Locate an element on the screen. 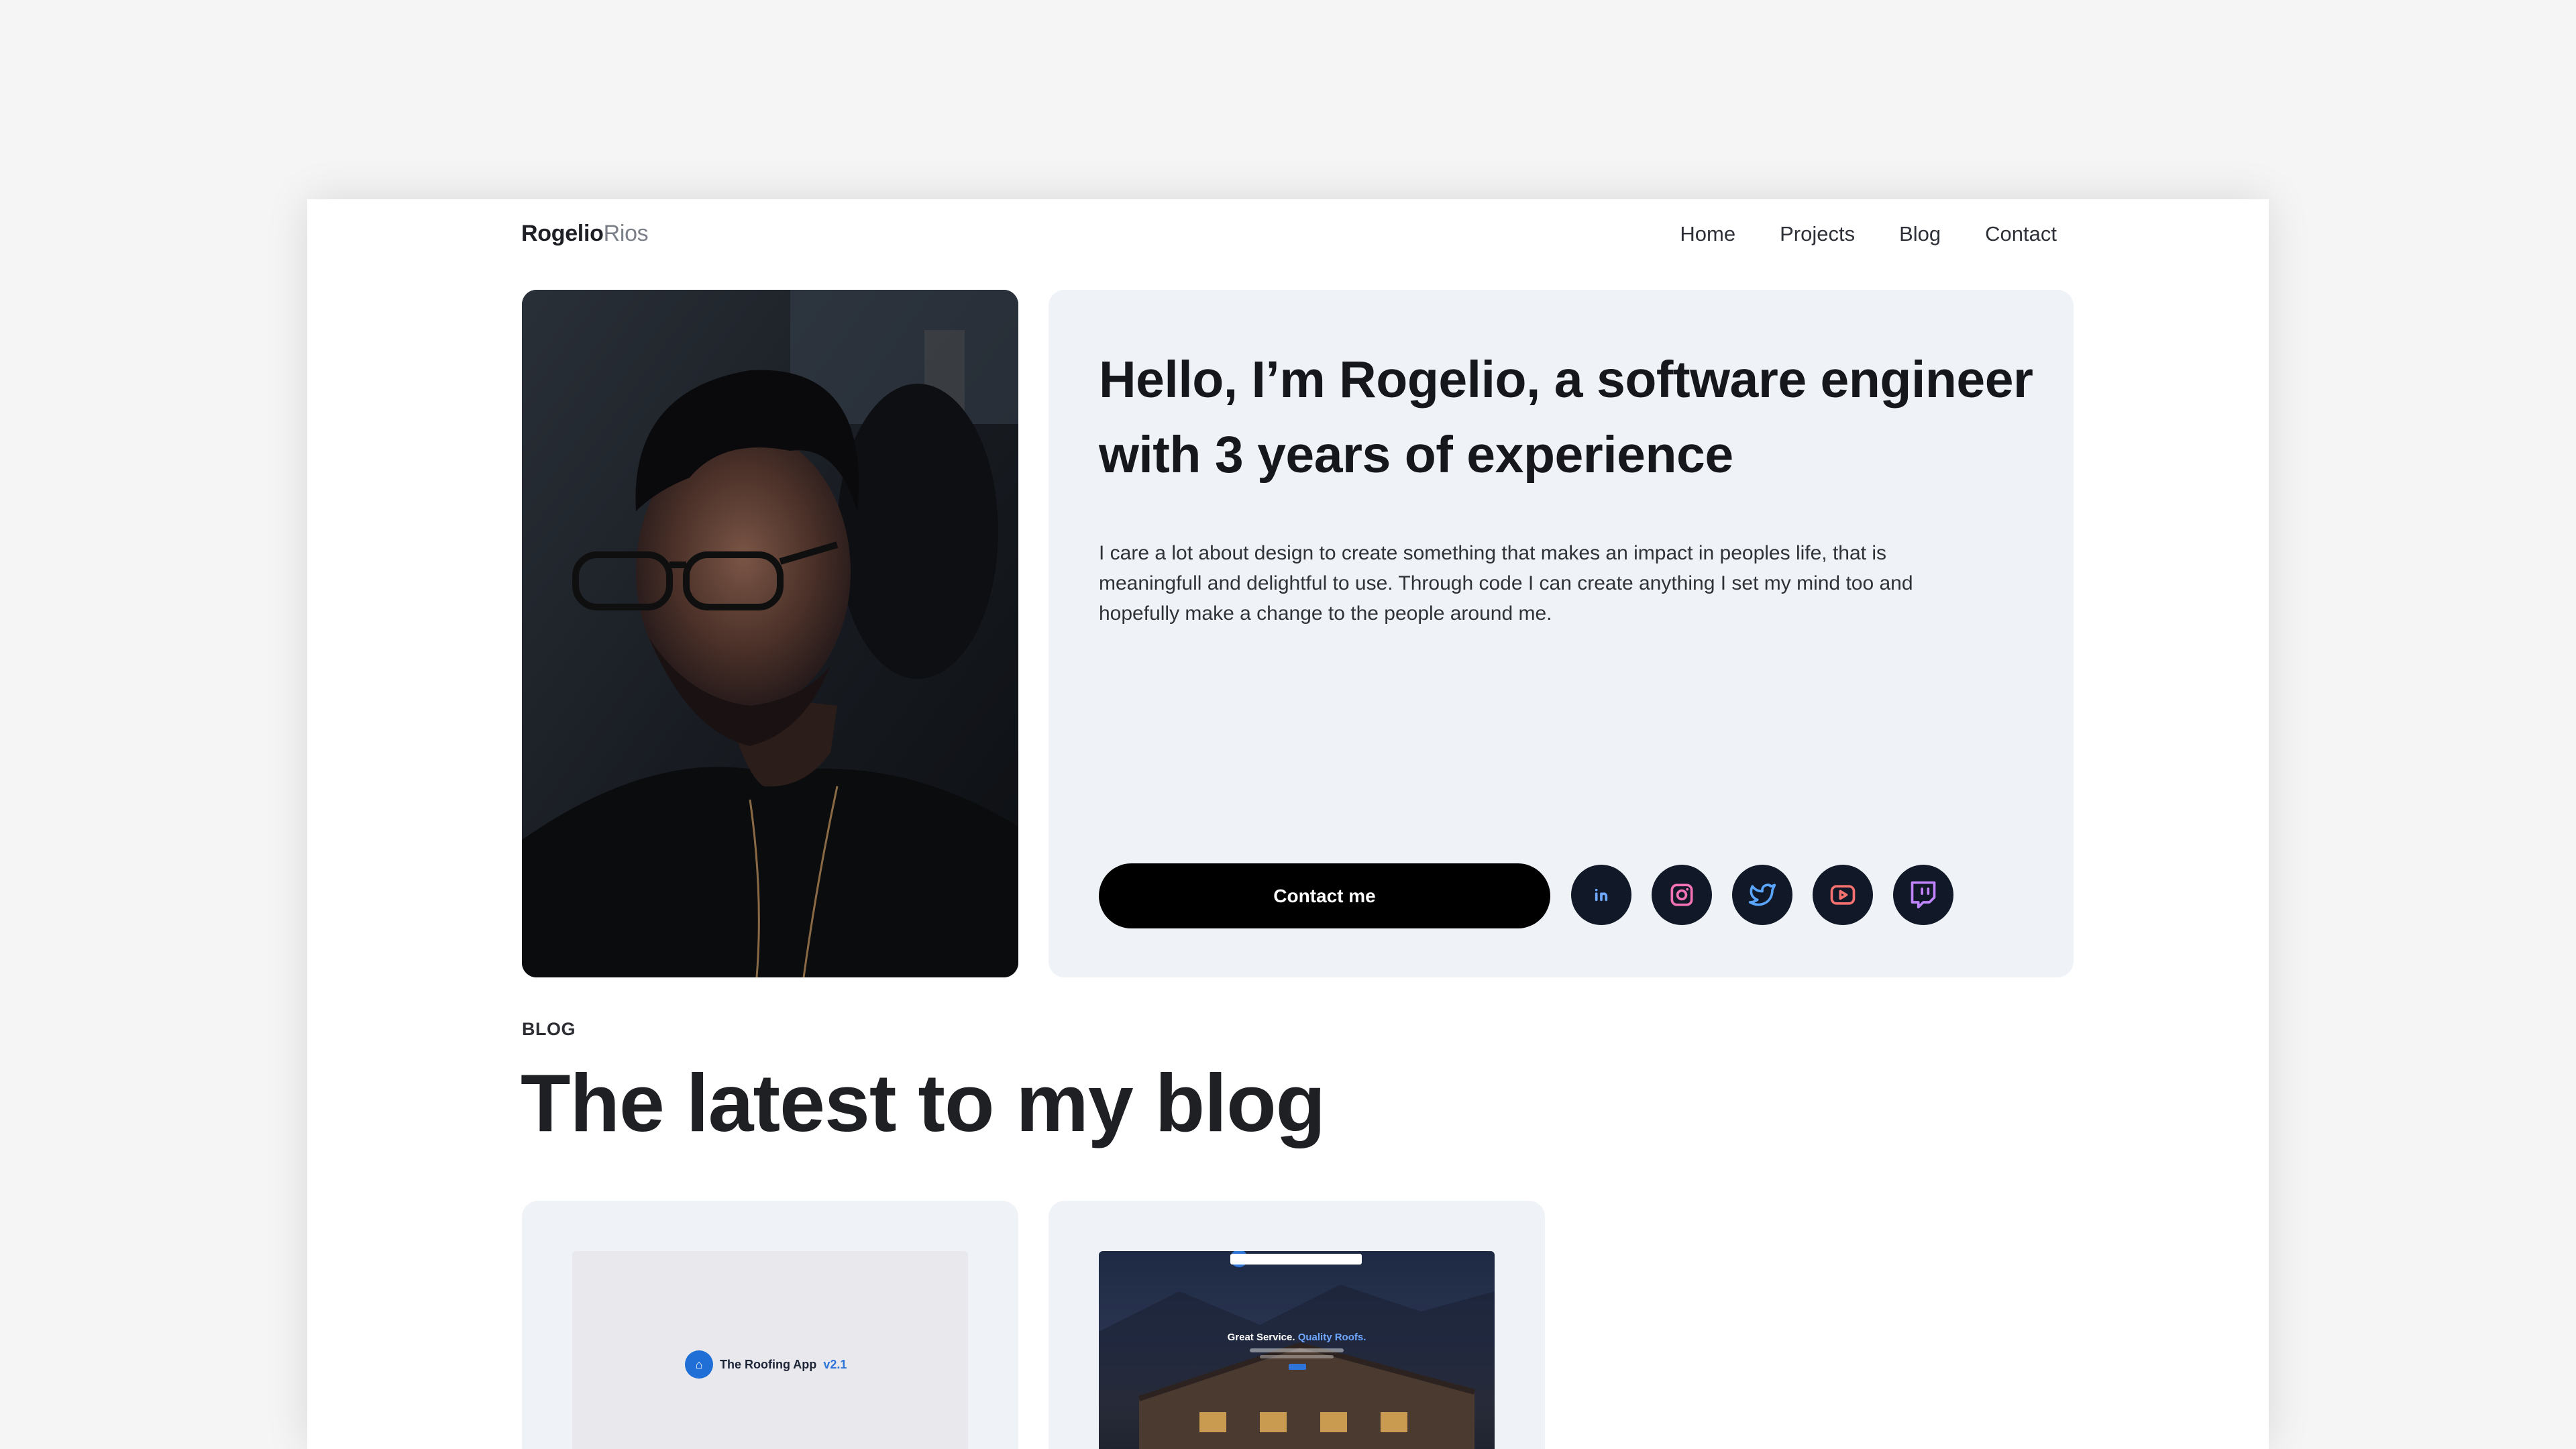 This screenshot has width=2576, height=1449. youtube-icon is located at coordinates (1843, 895).